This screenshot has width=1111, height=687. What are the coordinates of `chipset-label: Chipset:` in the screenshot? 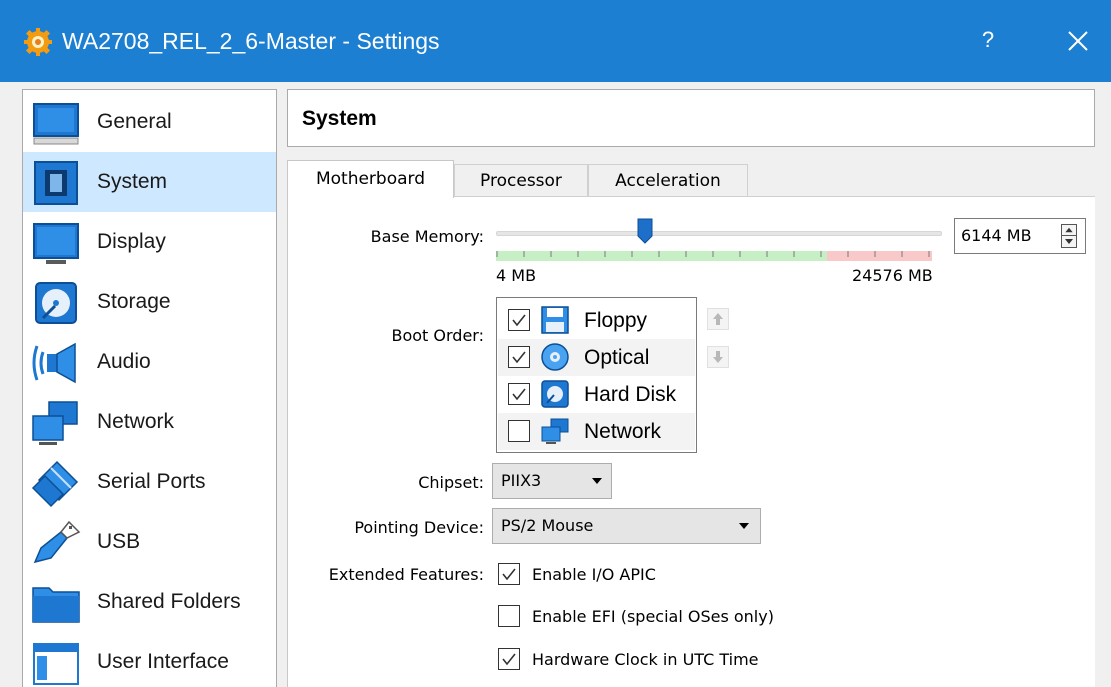 It's located at (451, 482).